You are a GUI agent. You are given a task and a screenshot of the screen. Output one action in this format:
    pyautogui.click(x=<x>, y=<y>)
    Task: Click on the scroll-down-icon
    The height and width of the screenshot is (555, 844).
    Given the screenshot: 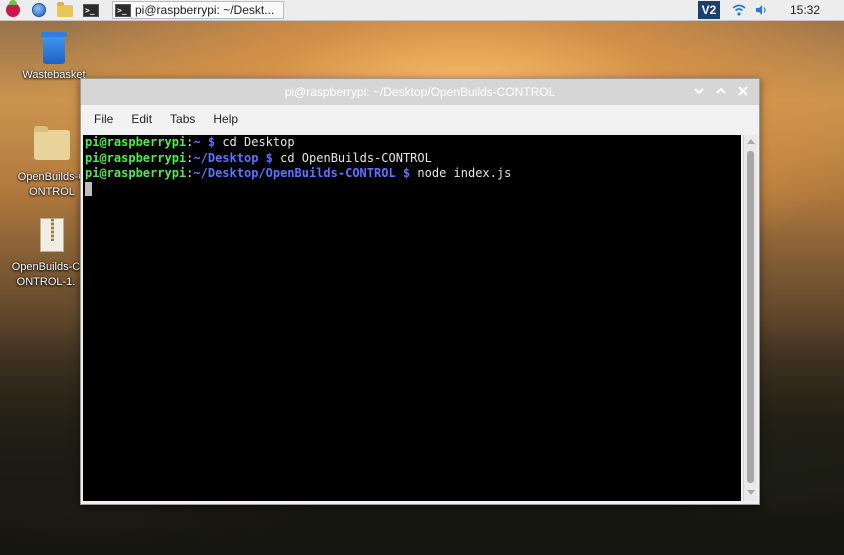 What is the action you would take?
    pyautogui.click(x=751, y=492)
    